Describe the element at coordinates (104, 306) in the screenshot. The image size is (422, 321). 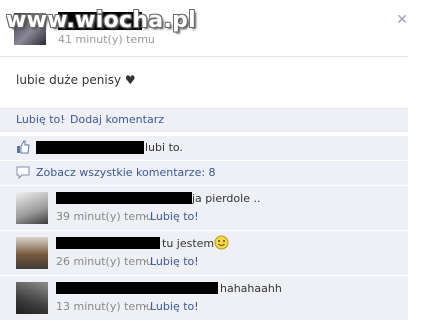
I see `comment-time: 13 minut(y) temu` at that location.